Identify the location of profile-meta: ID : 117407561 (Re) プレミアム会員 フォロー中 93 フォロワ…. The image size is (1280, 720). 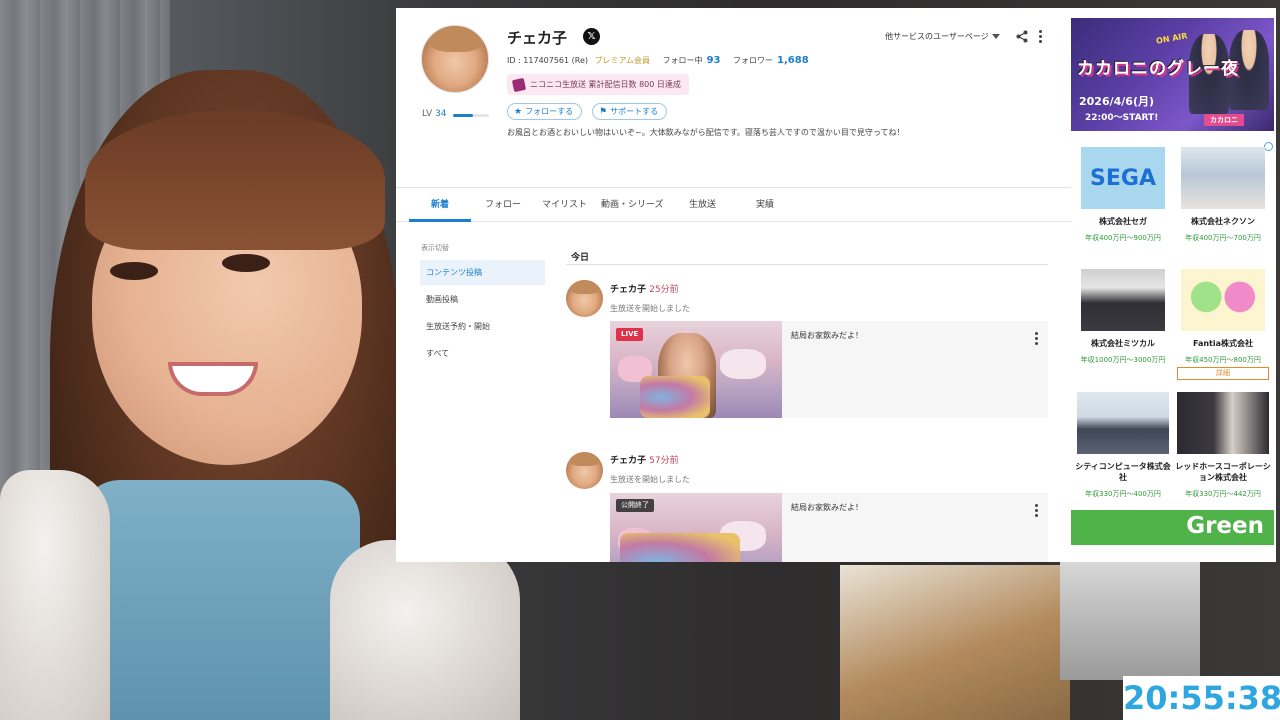
(660, 60).